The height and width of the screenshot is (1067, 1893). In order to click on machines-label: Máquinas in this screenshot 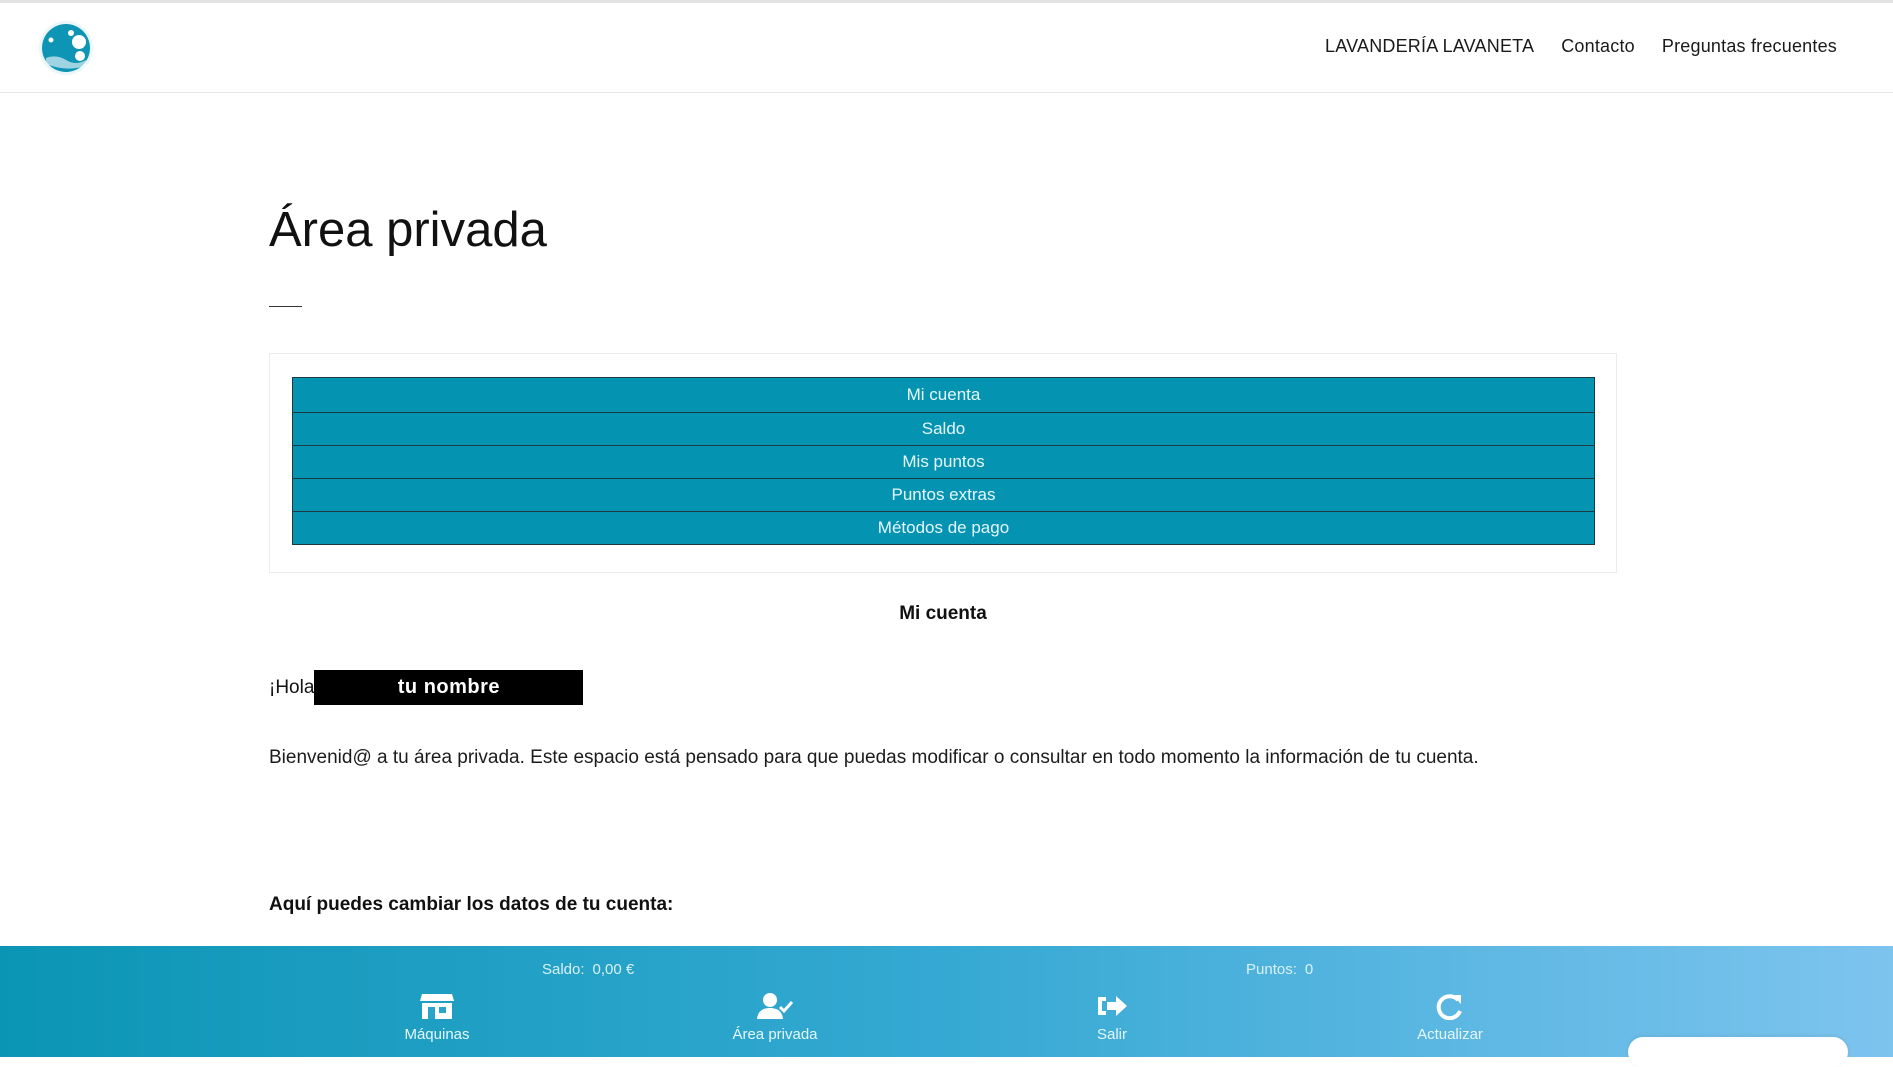, I will do `click(437, 1034)`.